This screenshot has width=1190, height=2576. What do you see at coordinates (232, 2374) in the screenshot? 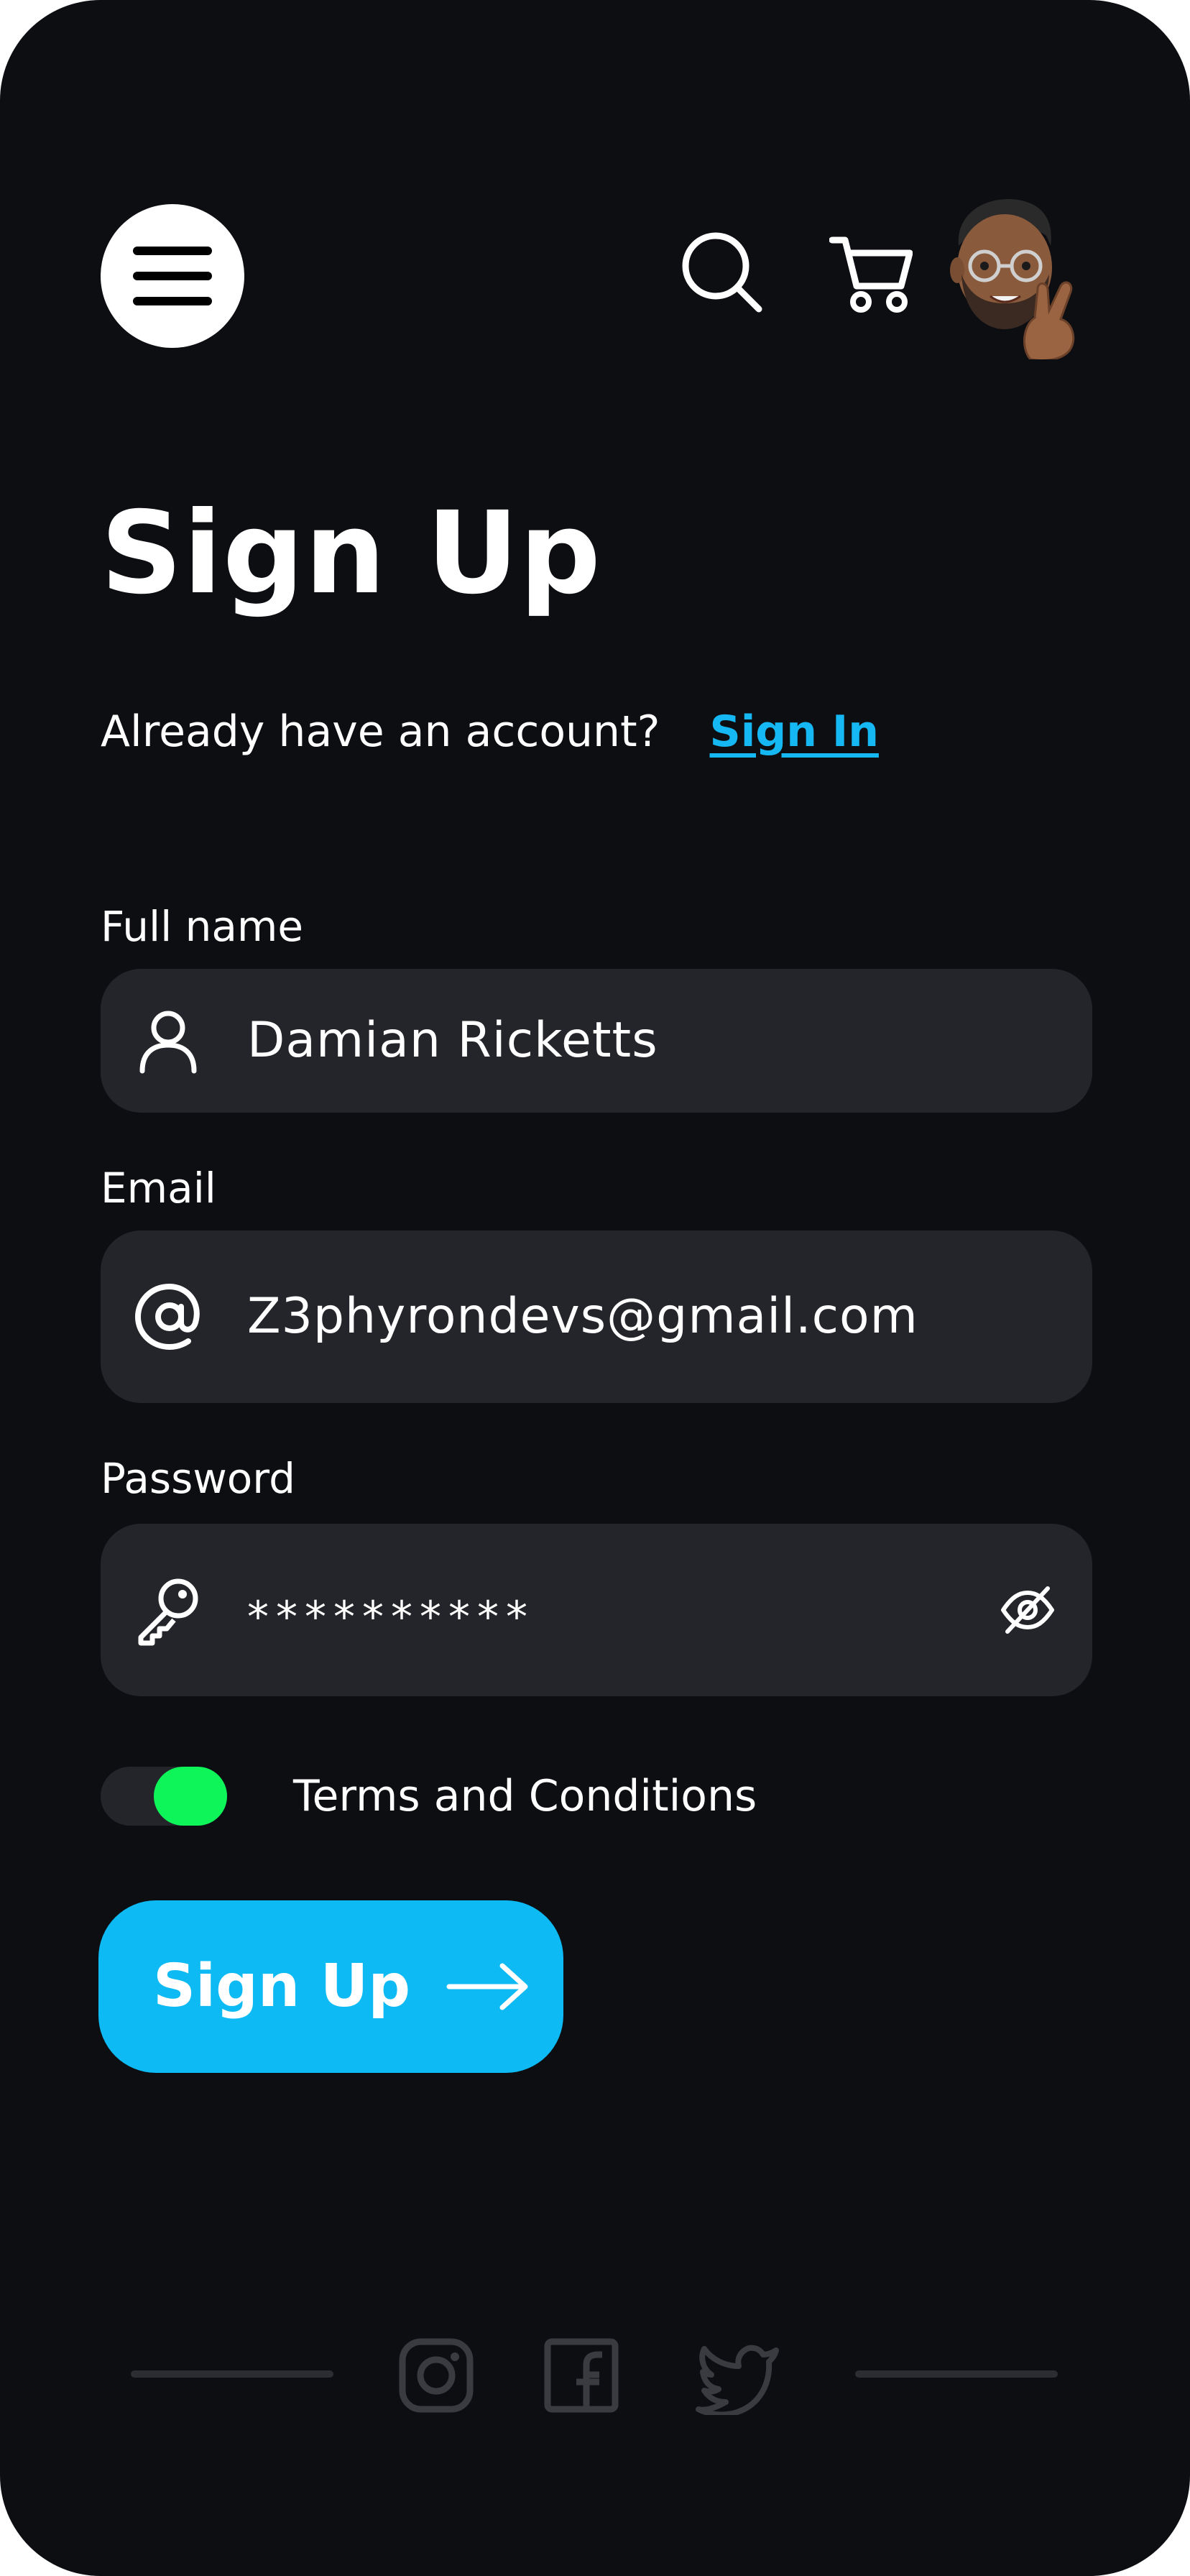
I see `footer-divider-left` at bounding box center [232, 2374].